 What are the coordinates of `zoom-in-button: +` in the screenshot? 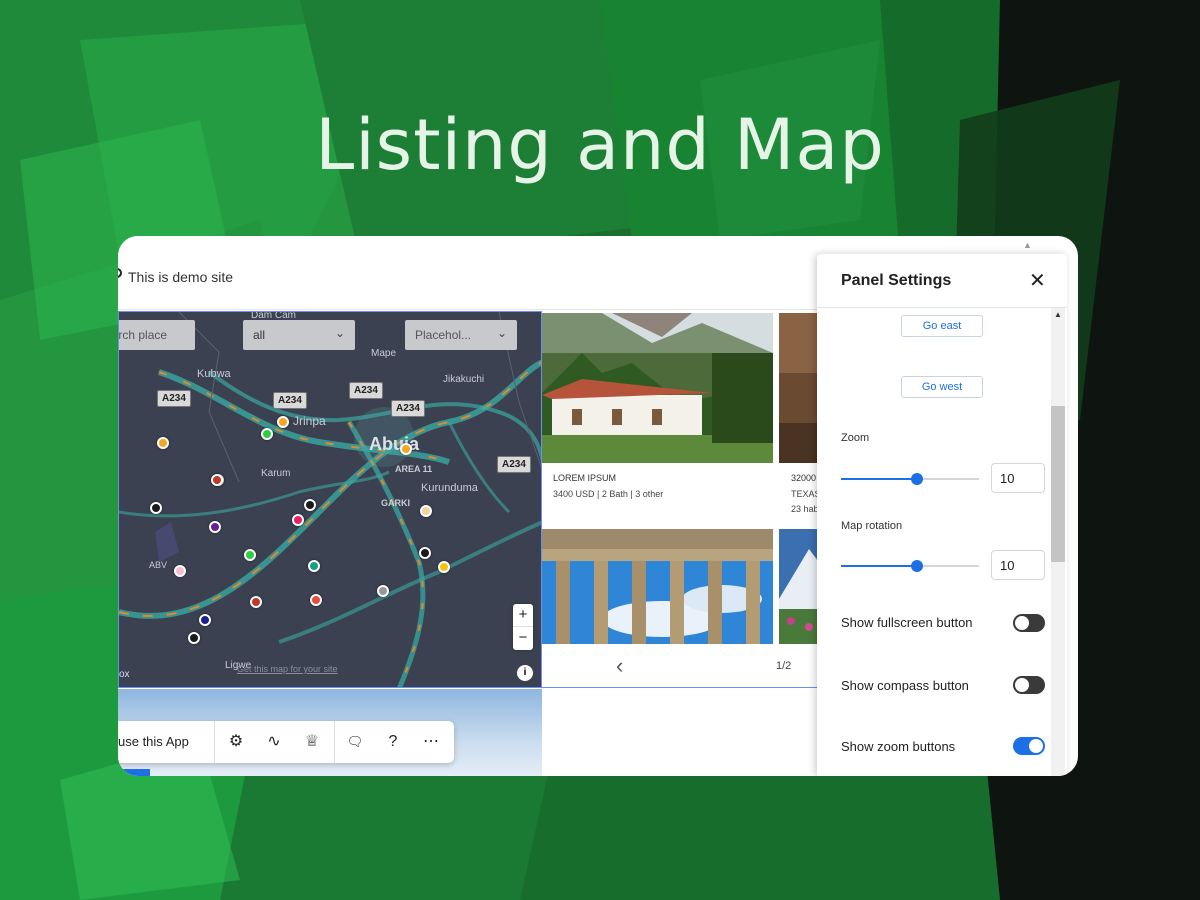 It's located at (523, 615).